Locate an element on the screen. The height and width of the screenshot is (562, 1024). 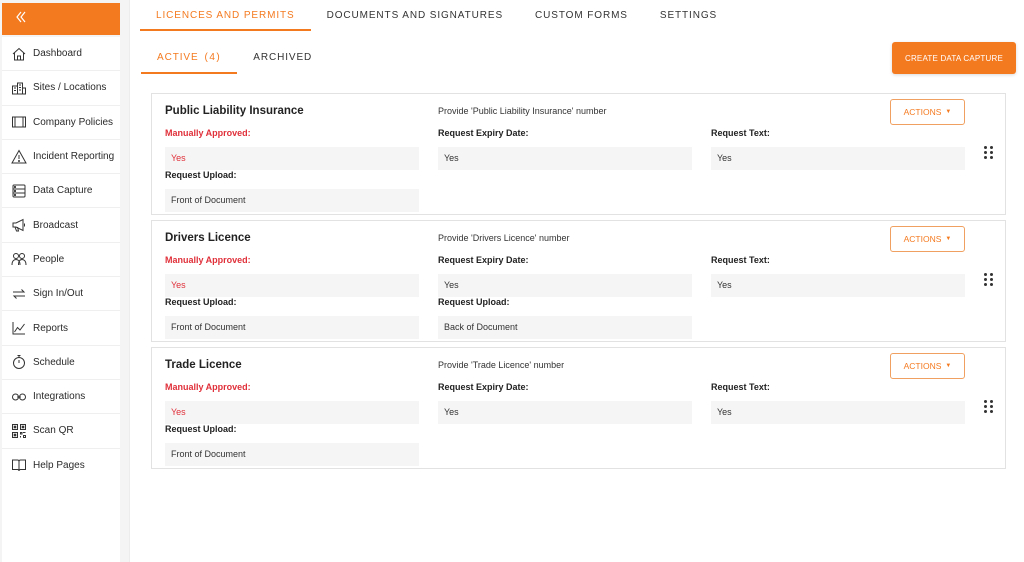
card-title: Trade Licence is located at coordinates (203, 365).